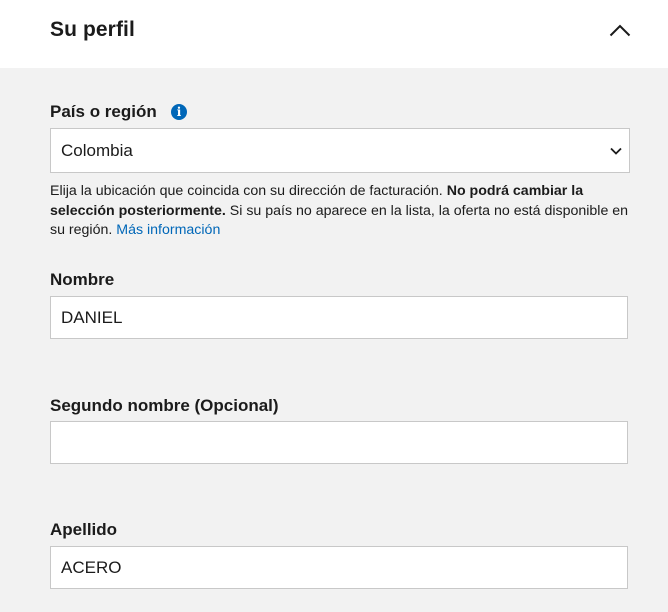  What do you see at coordinates (168, 230) in the screenshot?
I see `more-info-link: Más información` at bounding box center [168, 230].